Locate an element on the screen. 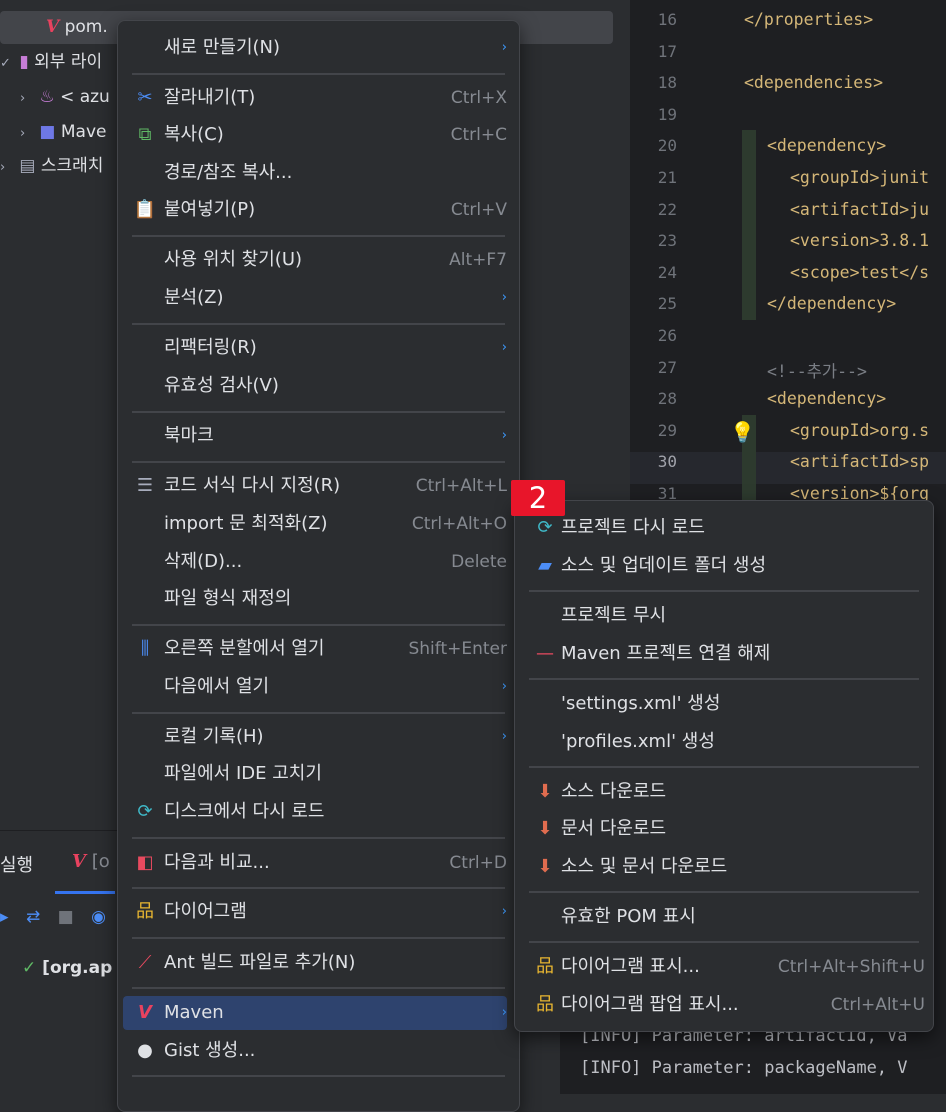 The image size is (946, 1112). submenu-item: — Maven 프로젝트 연결 해제 is located at coordinates (724, 654).